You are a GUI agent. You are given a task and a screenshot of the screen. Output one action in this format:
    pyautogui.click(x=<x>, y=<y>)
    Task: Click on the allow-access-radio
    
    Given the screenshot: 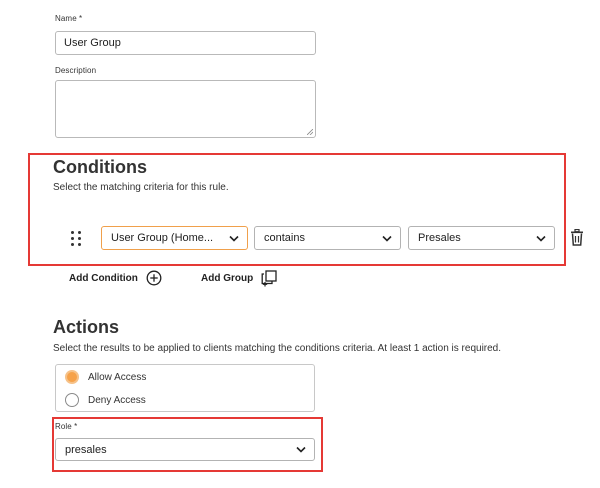 What is the action you would take?
    pyautogui.click(x=72, y=377)
    